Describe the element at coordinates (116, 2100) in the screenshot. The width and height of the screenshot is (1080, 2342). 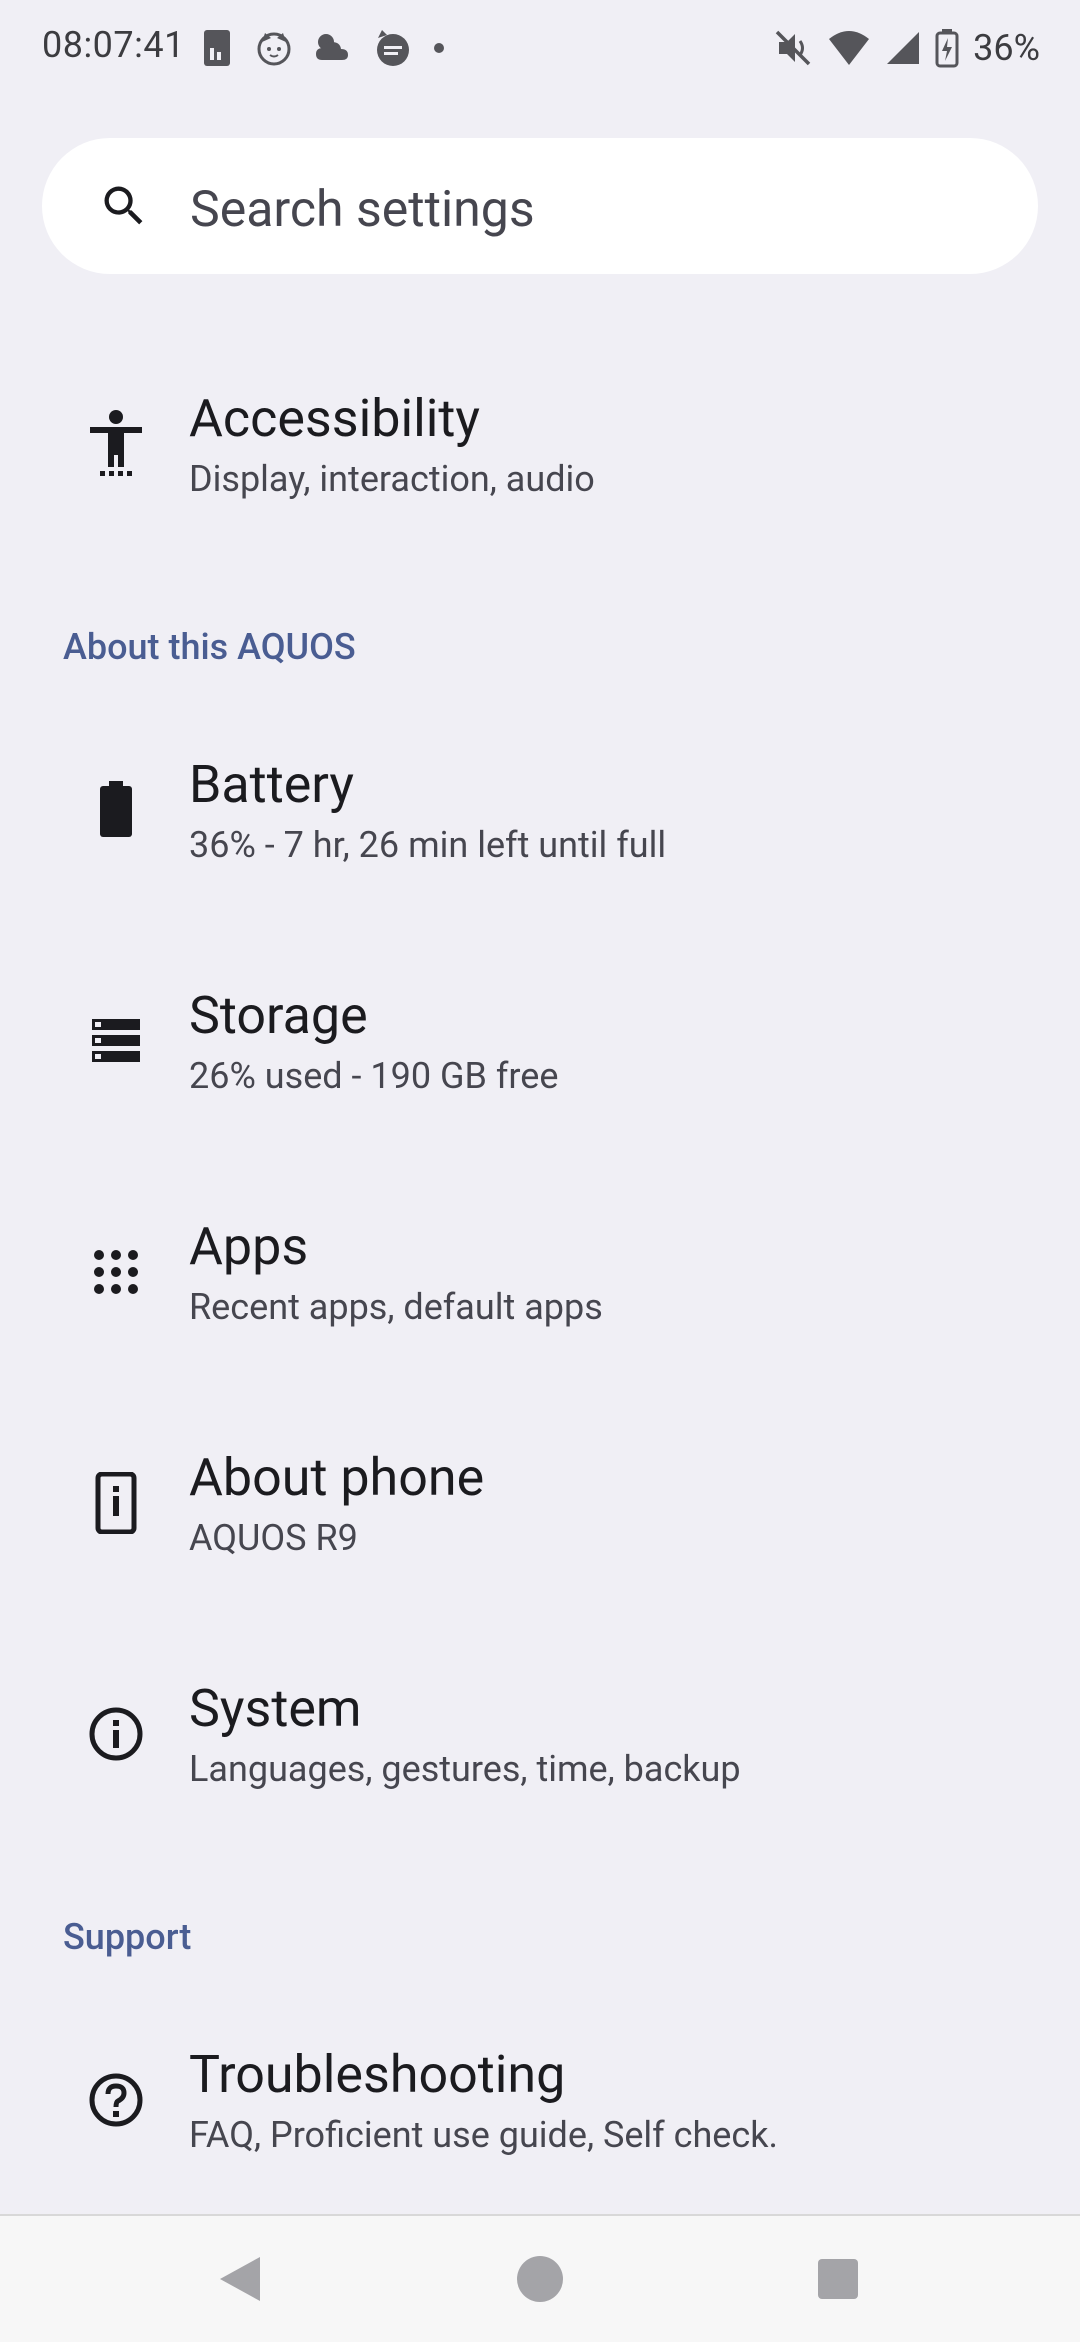
I see `help-icon` at that location.